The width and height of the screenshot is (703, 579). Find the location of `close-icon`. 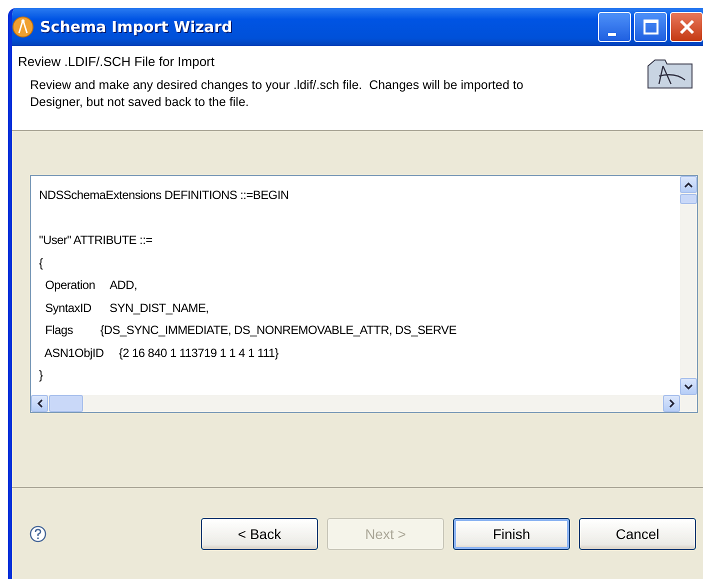

close-icon is located at coordinates (686, 27).